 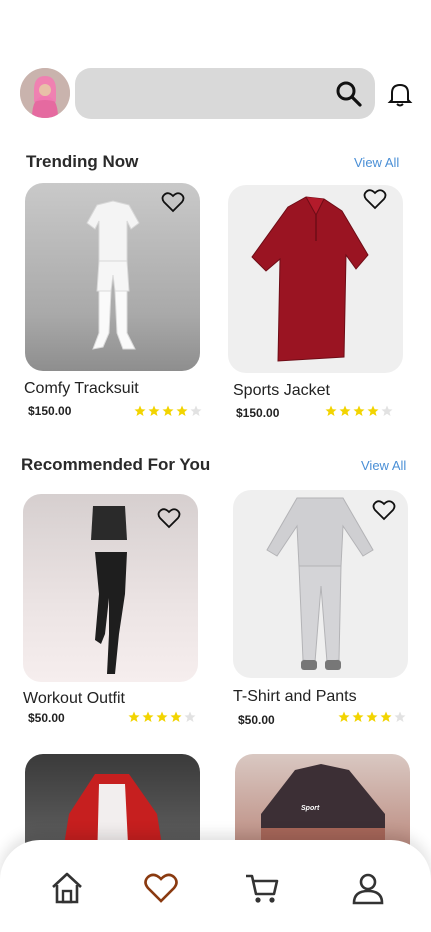 I want to click on trending-view-all-link: View All, so click(x=376, y=162).